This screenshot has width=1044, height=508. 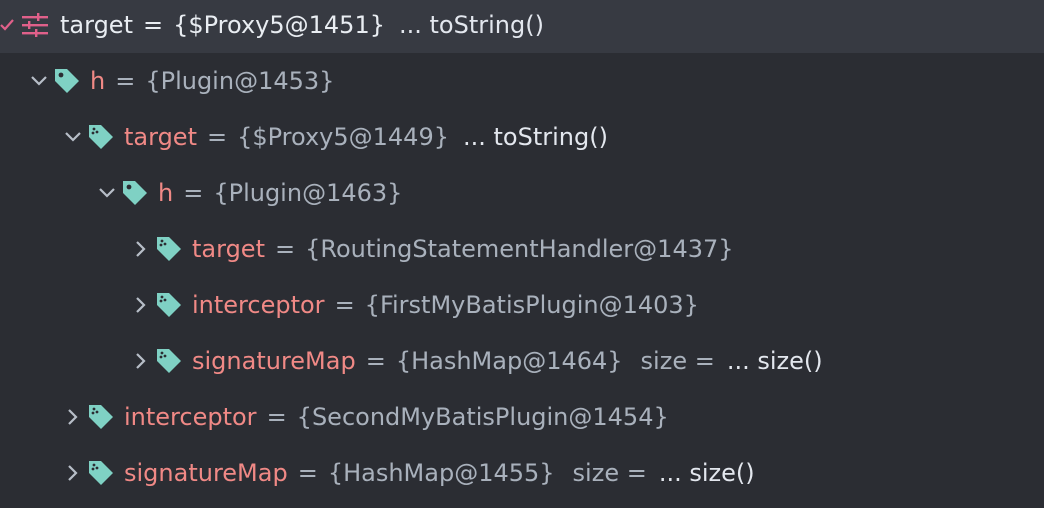 What do you see at coordinates (343, 137) in the screenshot?
I see `field-value: {$Proxy5@1449}` at bounding box center [343, 137].